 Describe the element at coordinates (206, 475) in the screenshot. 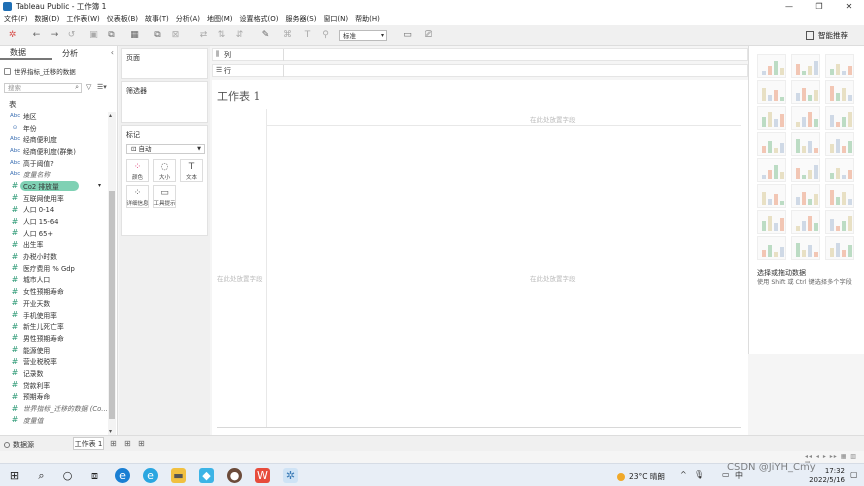

I see `app-icon-blue: ◆` at that location.